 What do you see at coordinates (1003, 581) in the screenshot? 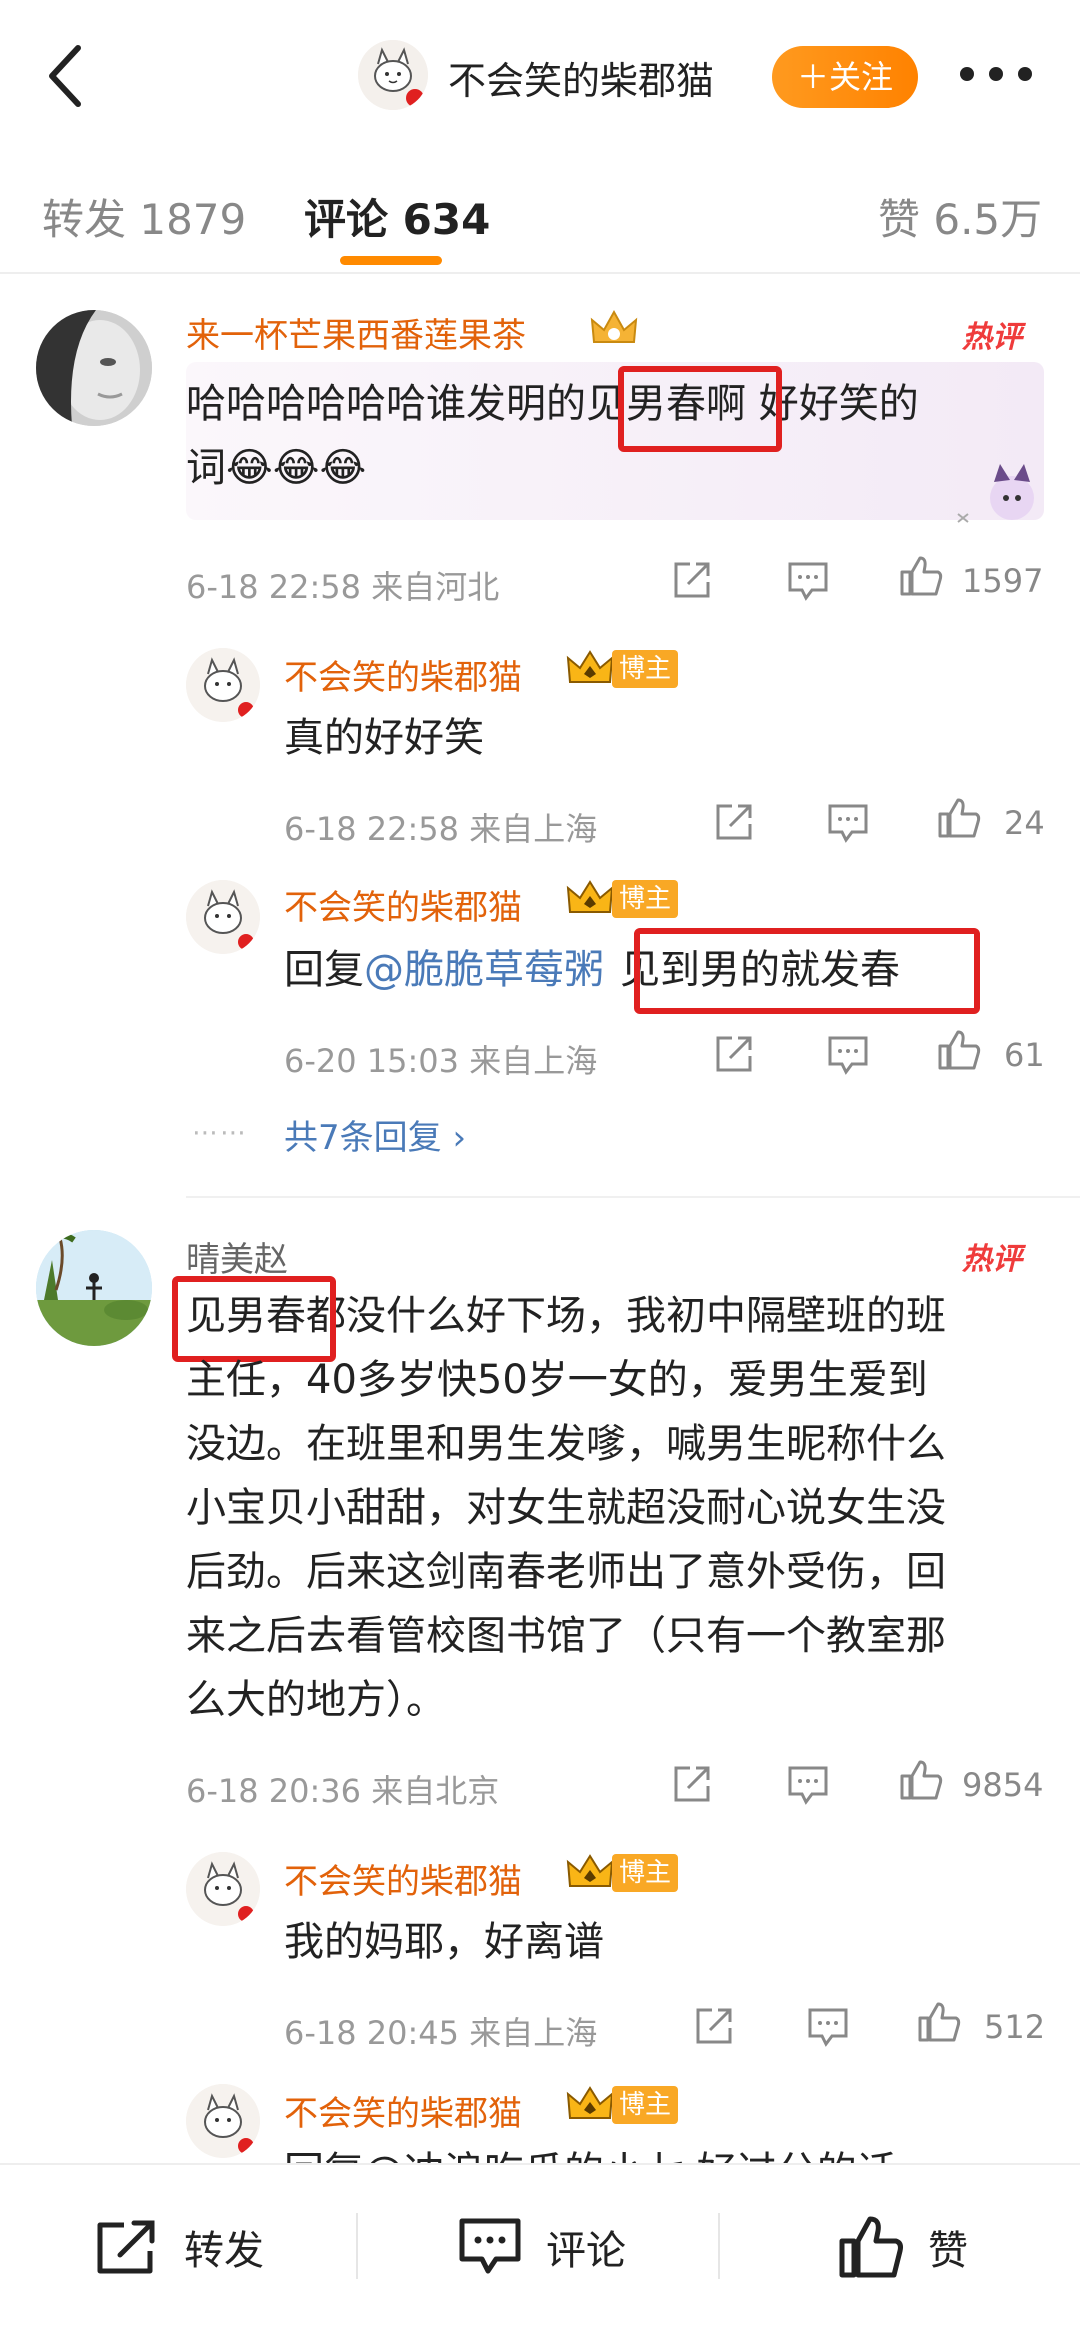
I see `like-count: 1597` at bounding box center [1003, 581].